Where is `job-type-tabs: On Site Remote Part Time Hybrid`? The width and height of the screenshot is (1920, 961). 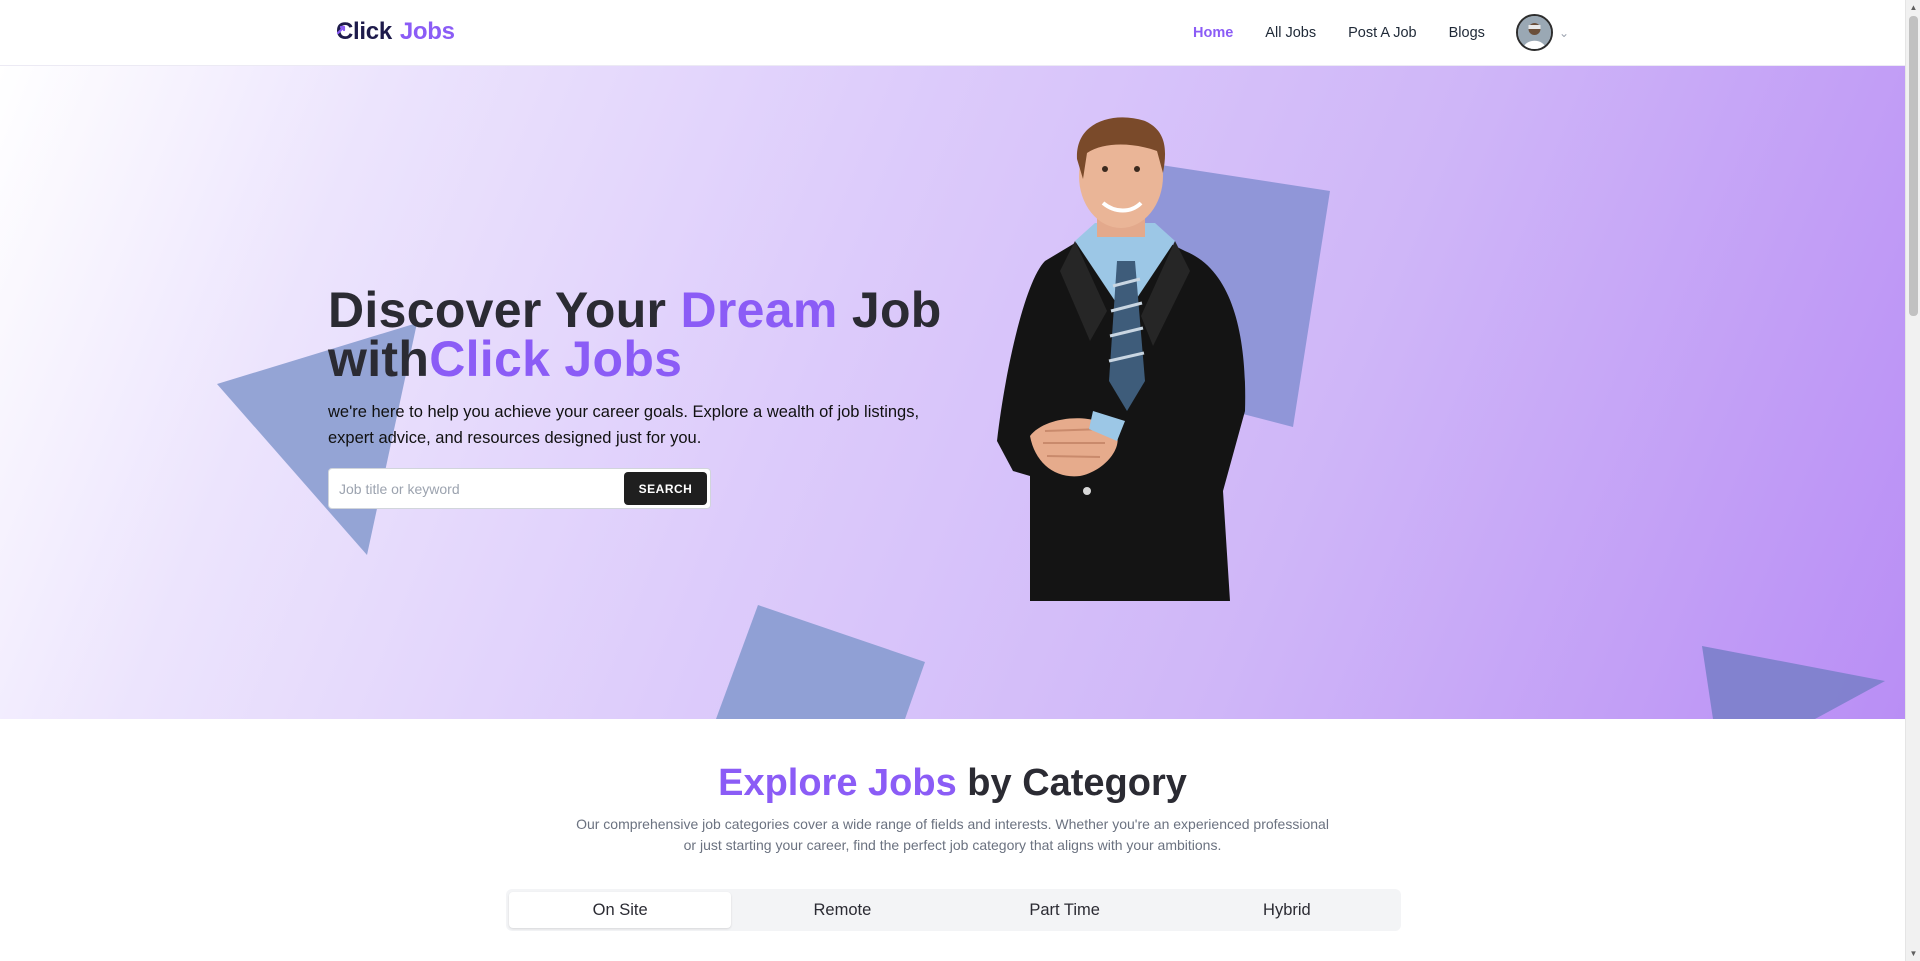
job-type-tabs: On Site Remote Part Time Hybrid is located at coordinates (953, 910).